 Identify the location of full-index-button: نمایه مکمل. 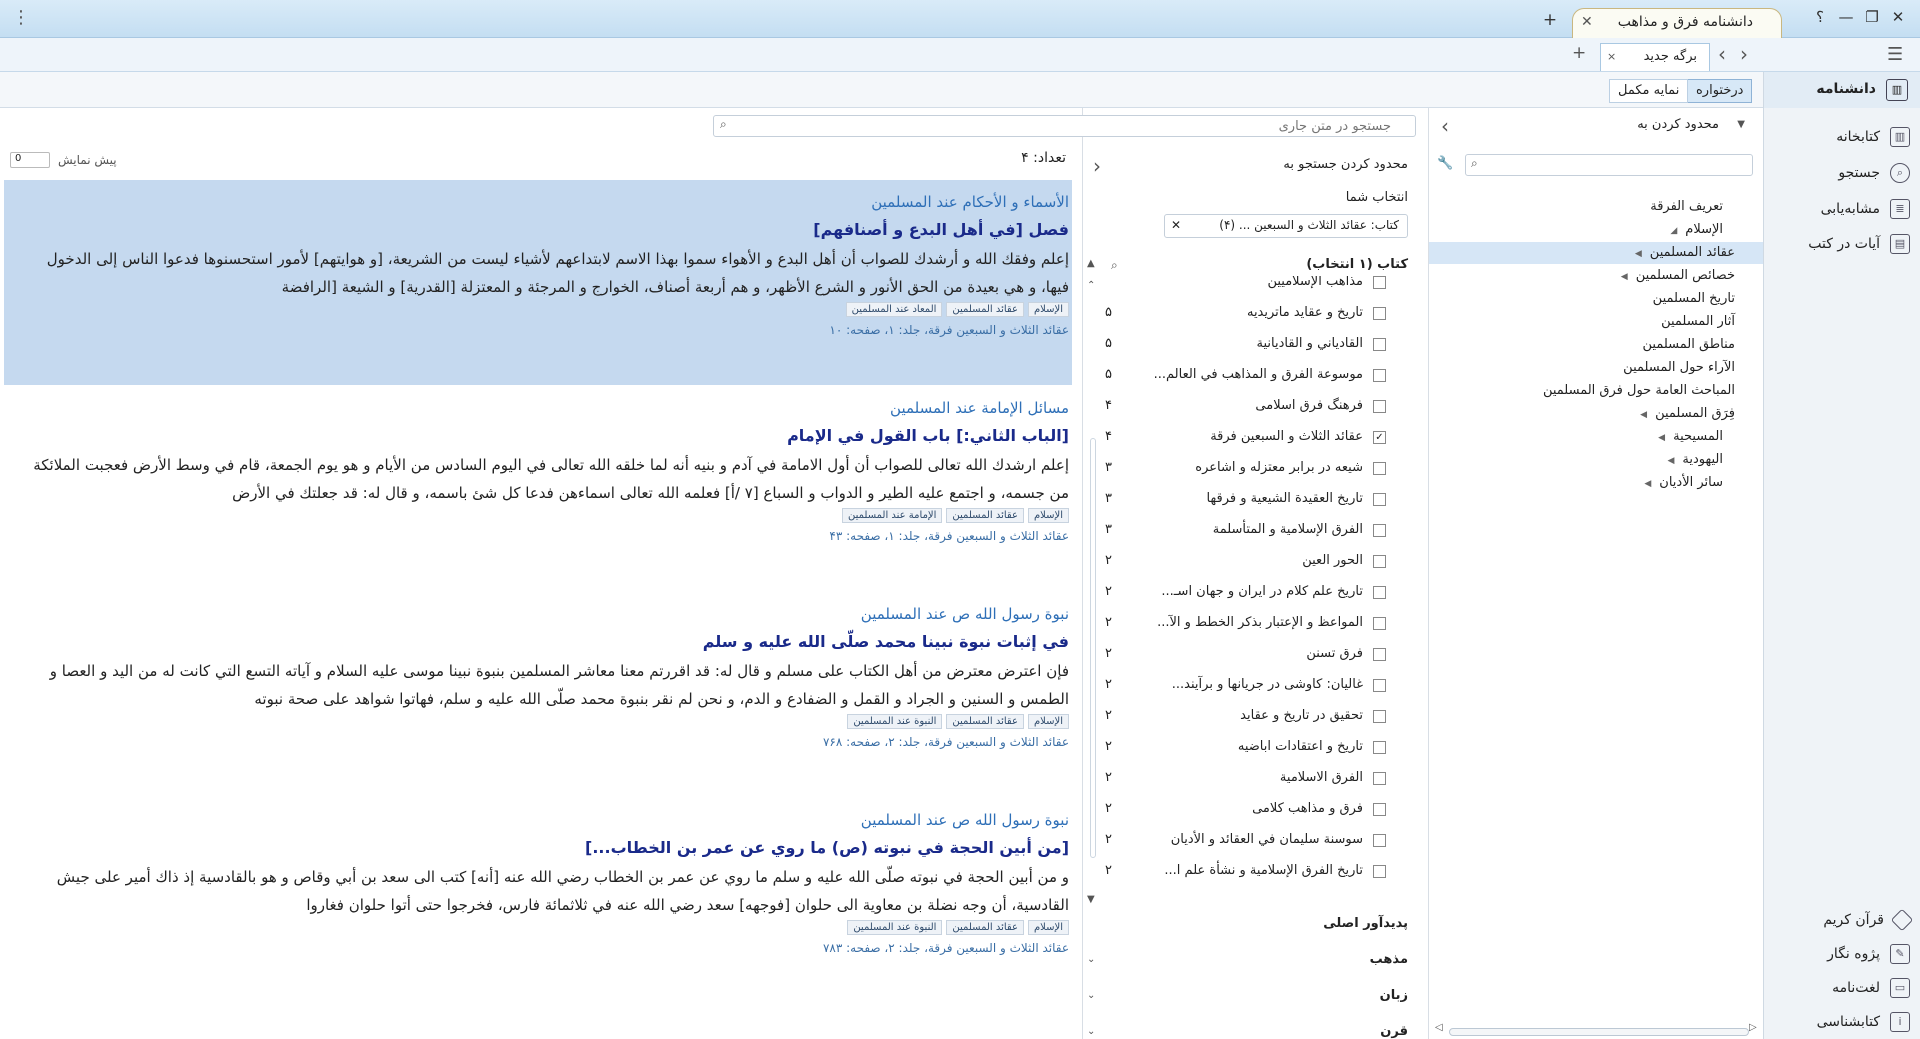
(1649, 91).